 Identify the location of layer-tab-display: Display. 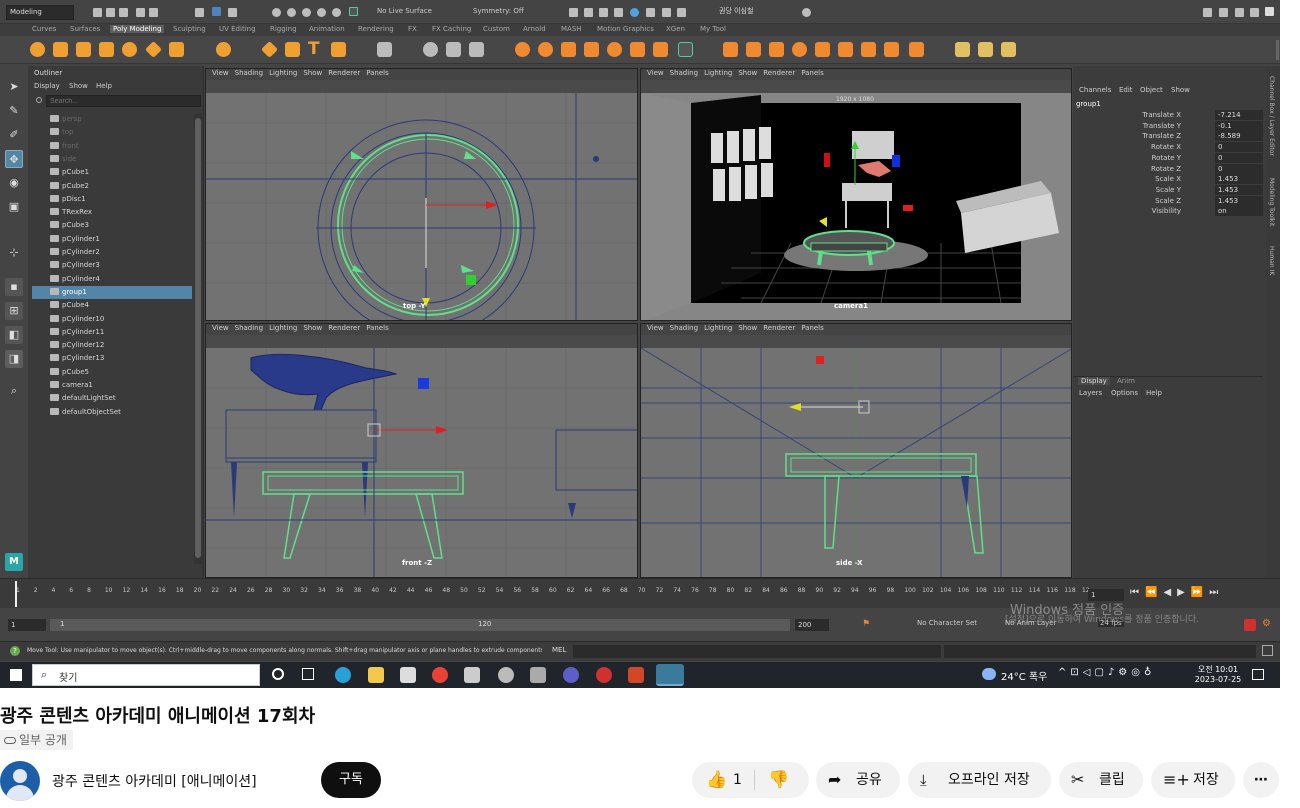
(1094, 381).